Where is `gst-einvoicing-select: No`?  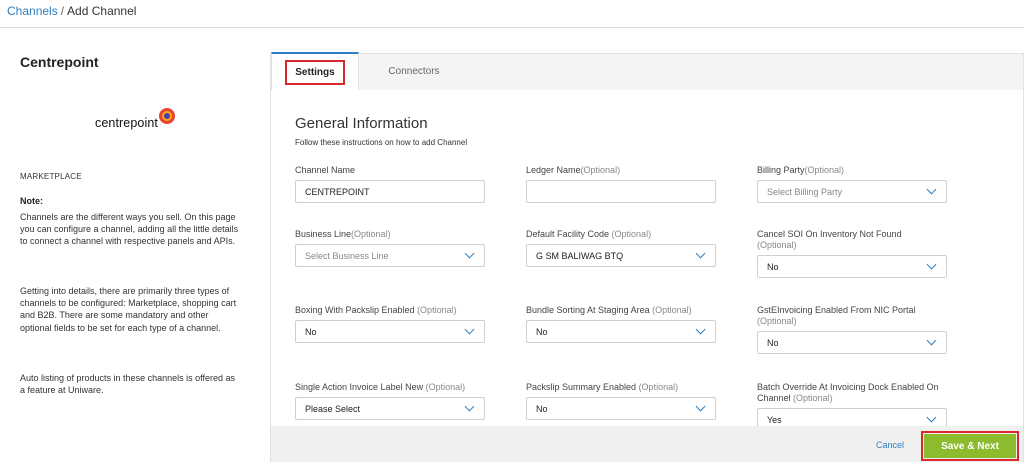 gst-einvoicing-select: No is located at coordinates (852, 342).